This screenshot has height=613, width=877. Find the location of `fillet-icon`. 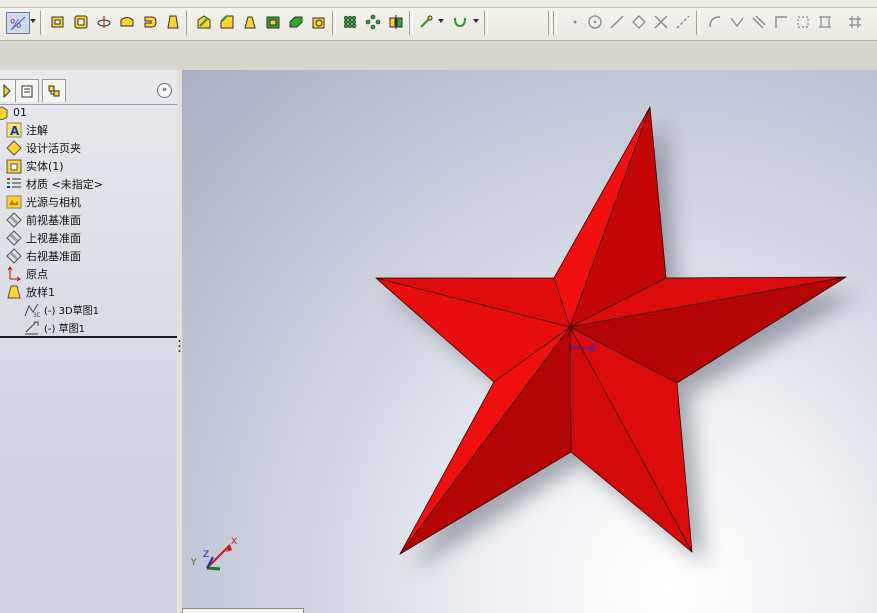

fillet-icon is located at coordinates (204, 22).